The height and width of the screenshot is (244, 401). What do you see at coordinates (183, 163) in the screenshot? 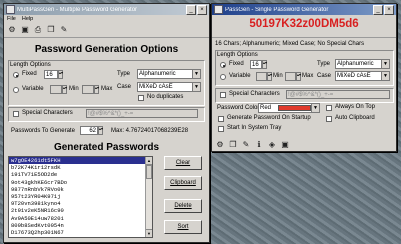
I see `clear-button: Clear` at bounding box center [183, 163].